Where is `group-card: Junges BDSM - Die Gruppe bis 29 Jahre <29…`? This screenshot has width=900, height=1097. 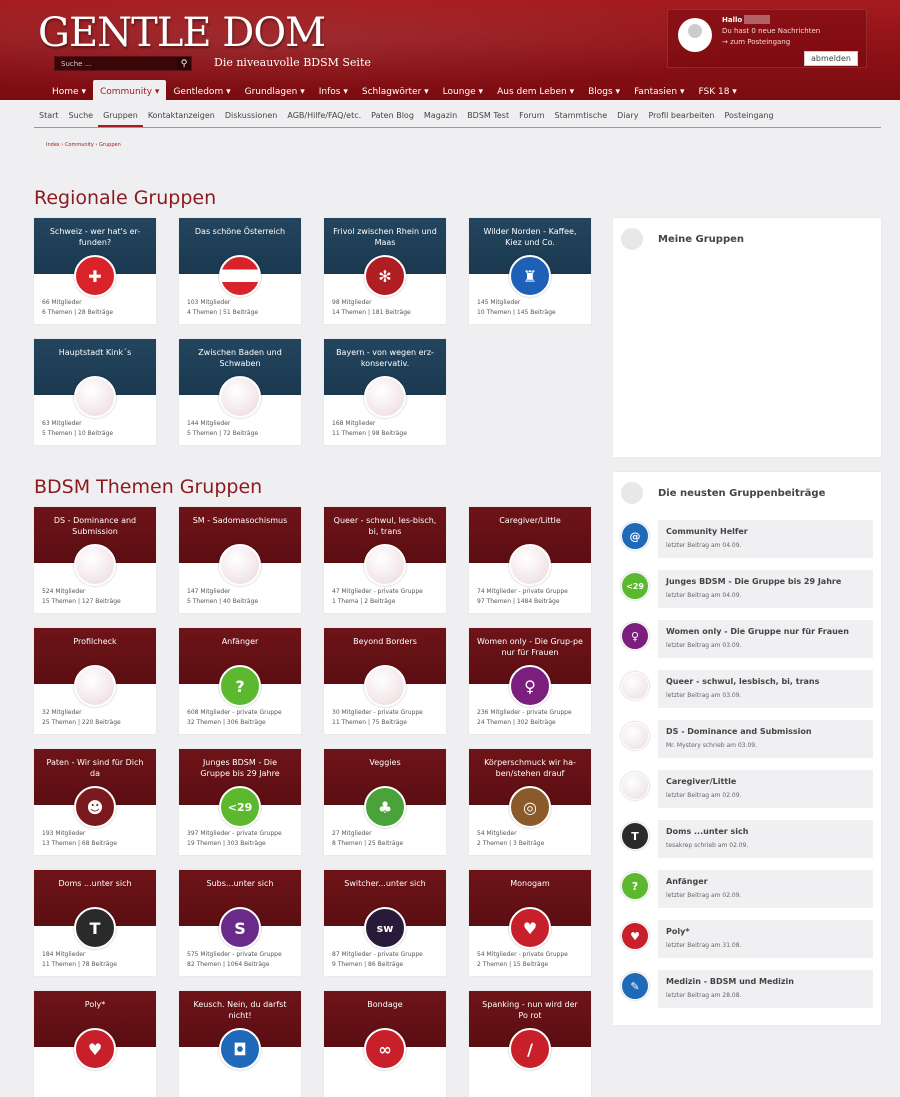 group-card: Junges BDSM - Die Gruppe bis 29 Jahre <29… is located at coordinates (240, 802).